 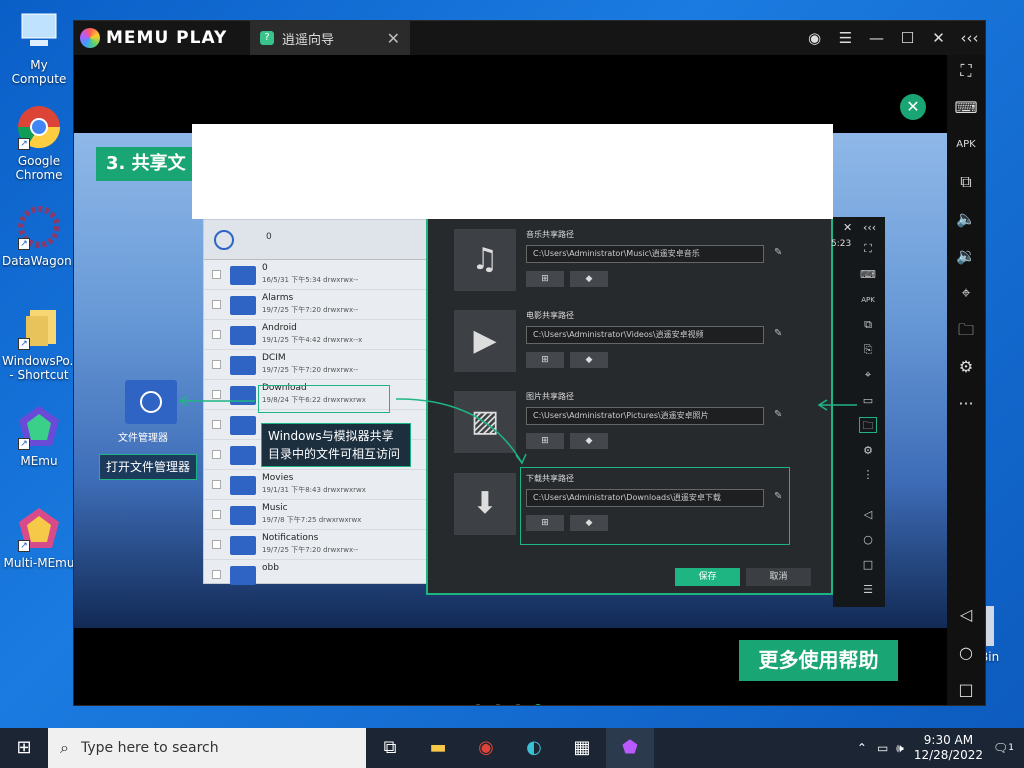 I want to click on account-icon: ◉, so click(x=814, y=38).